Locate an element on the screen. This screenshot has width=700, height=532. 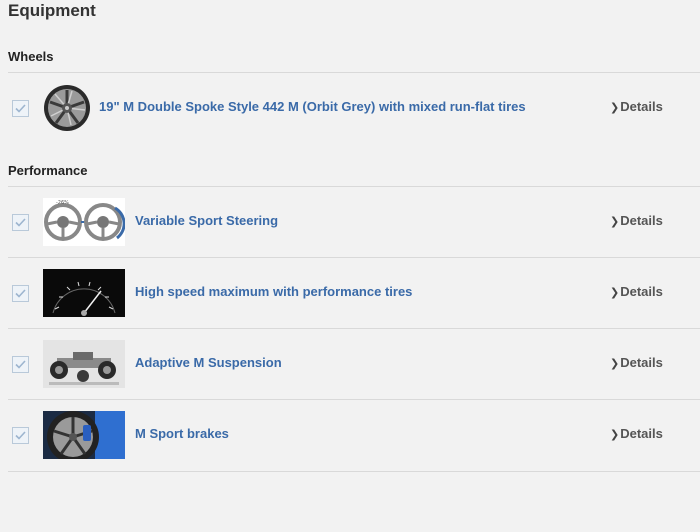
equipment-label: Variable Sport Steering is located at coordinates (206, 220).